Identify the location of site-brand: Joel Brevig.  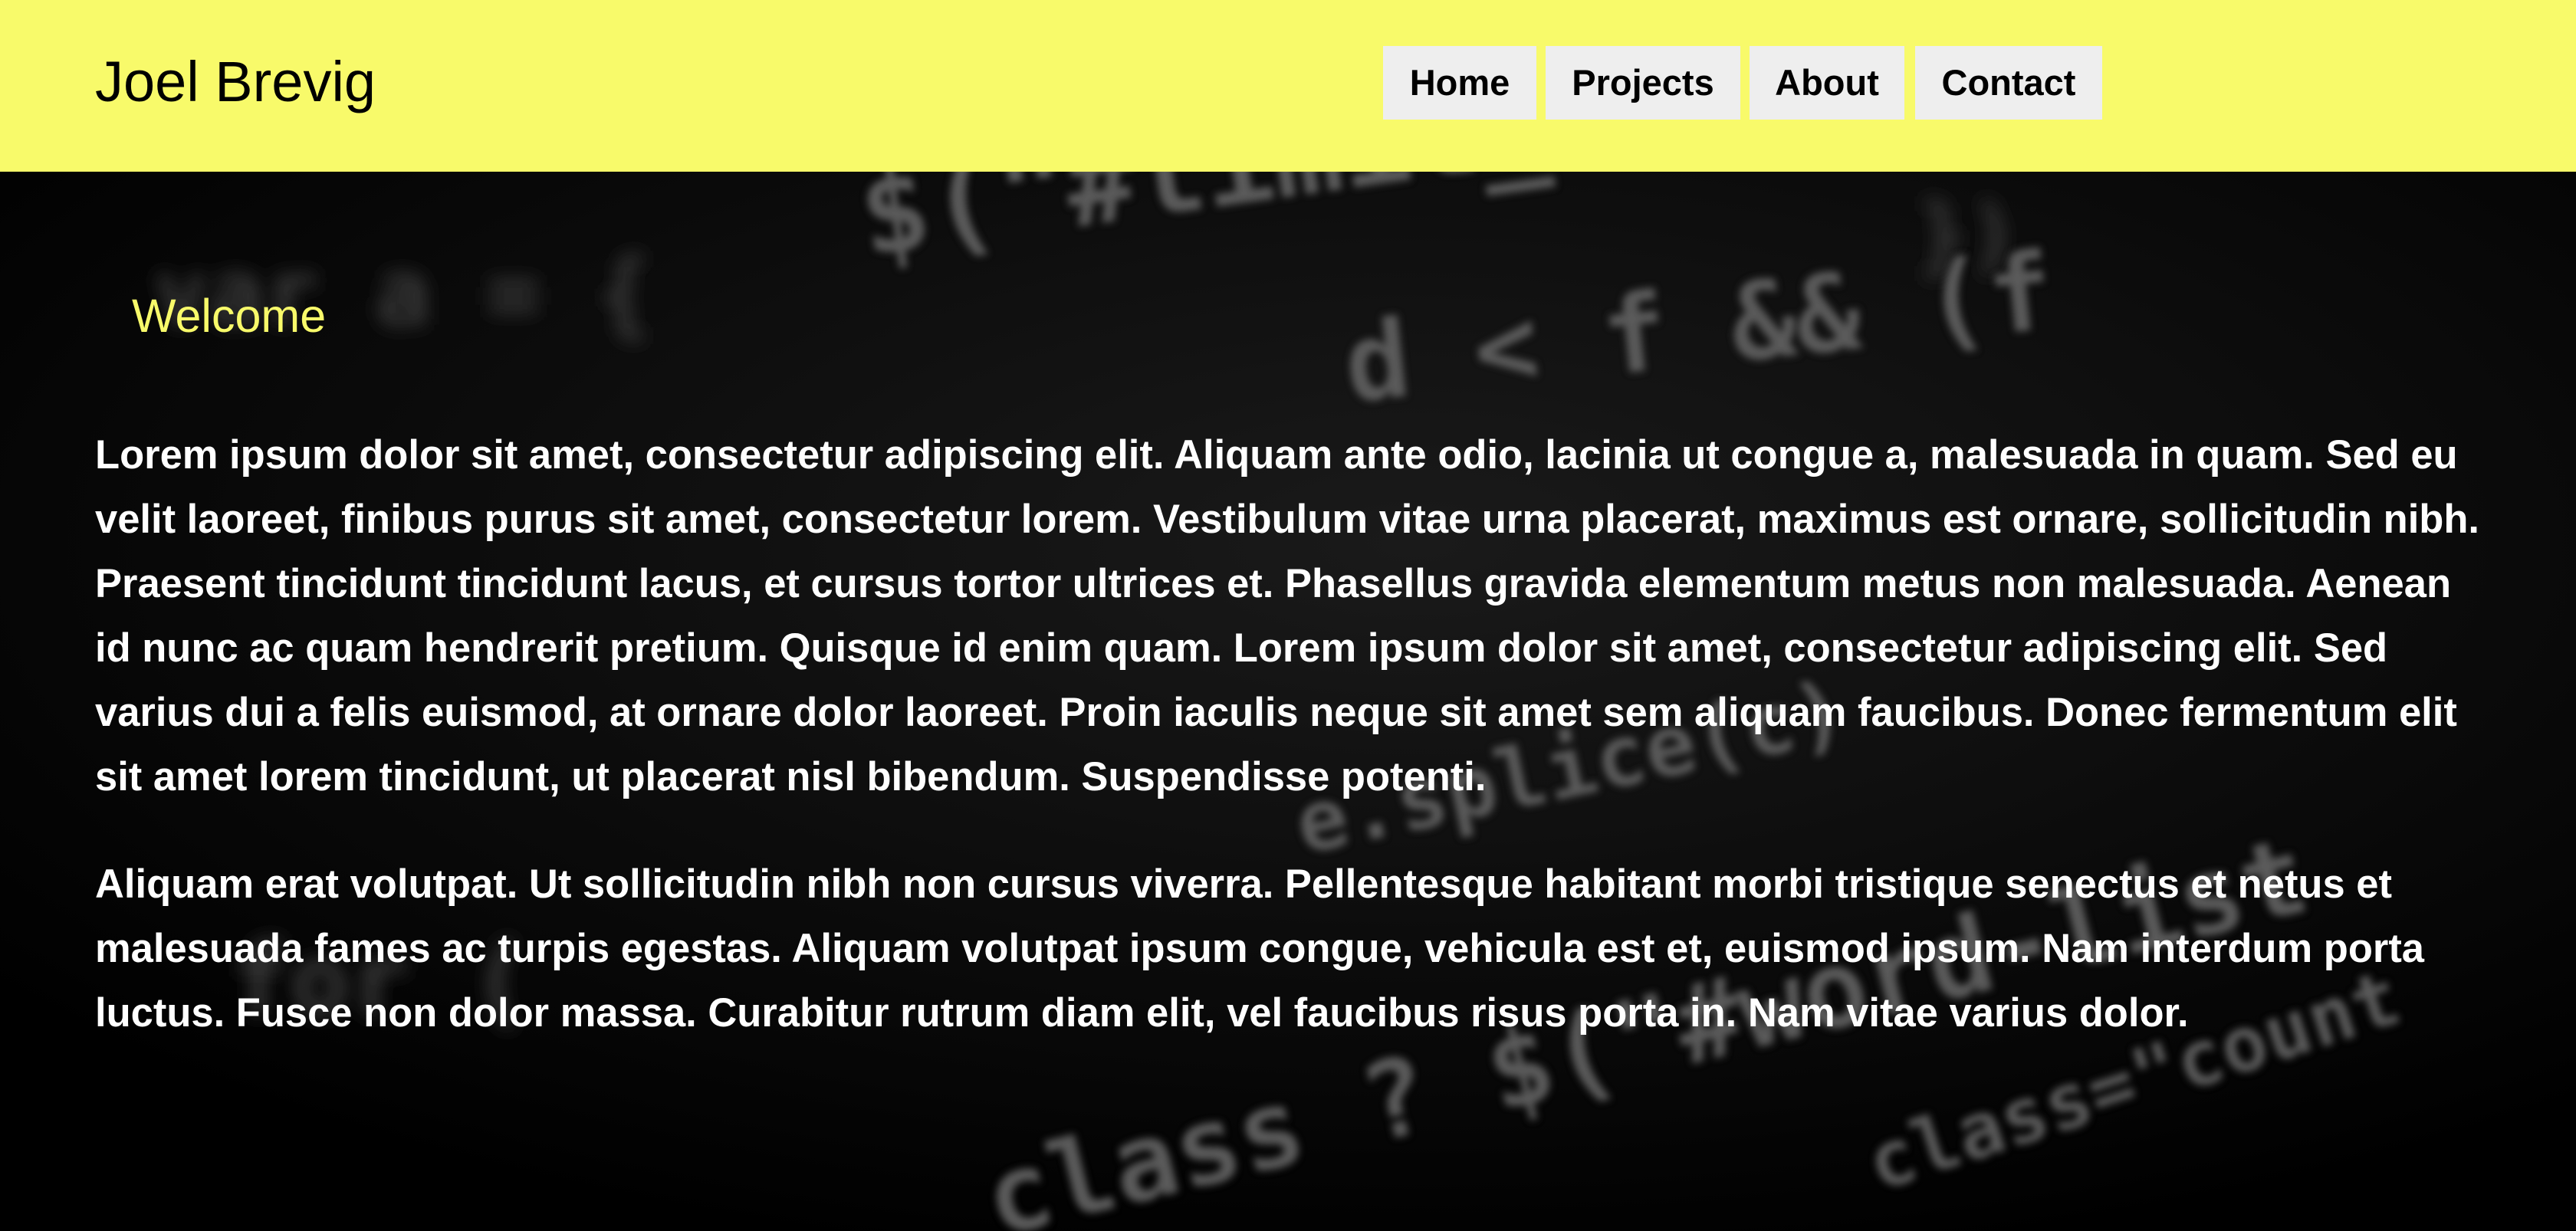
(235, 82).